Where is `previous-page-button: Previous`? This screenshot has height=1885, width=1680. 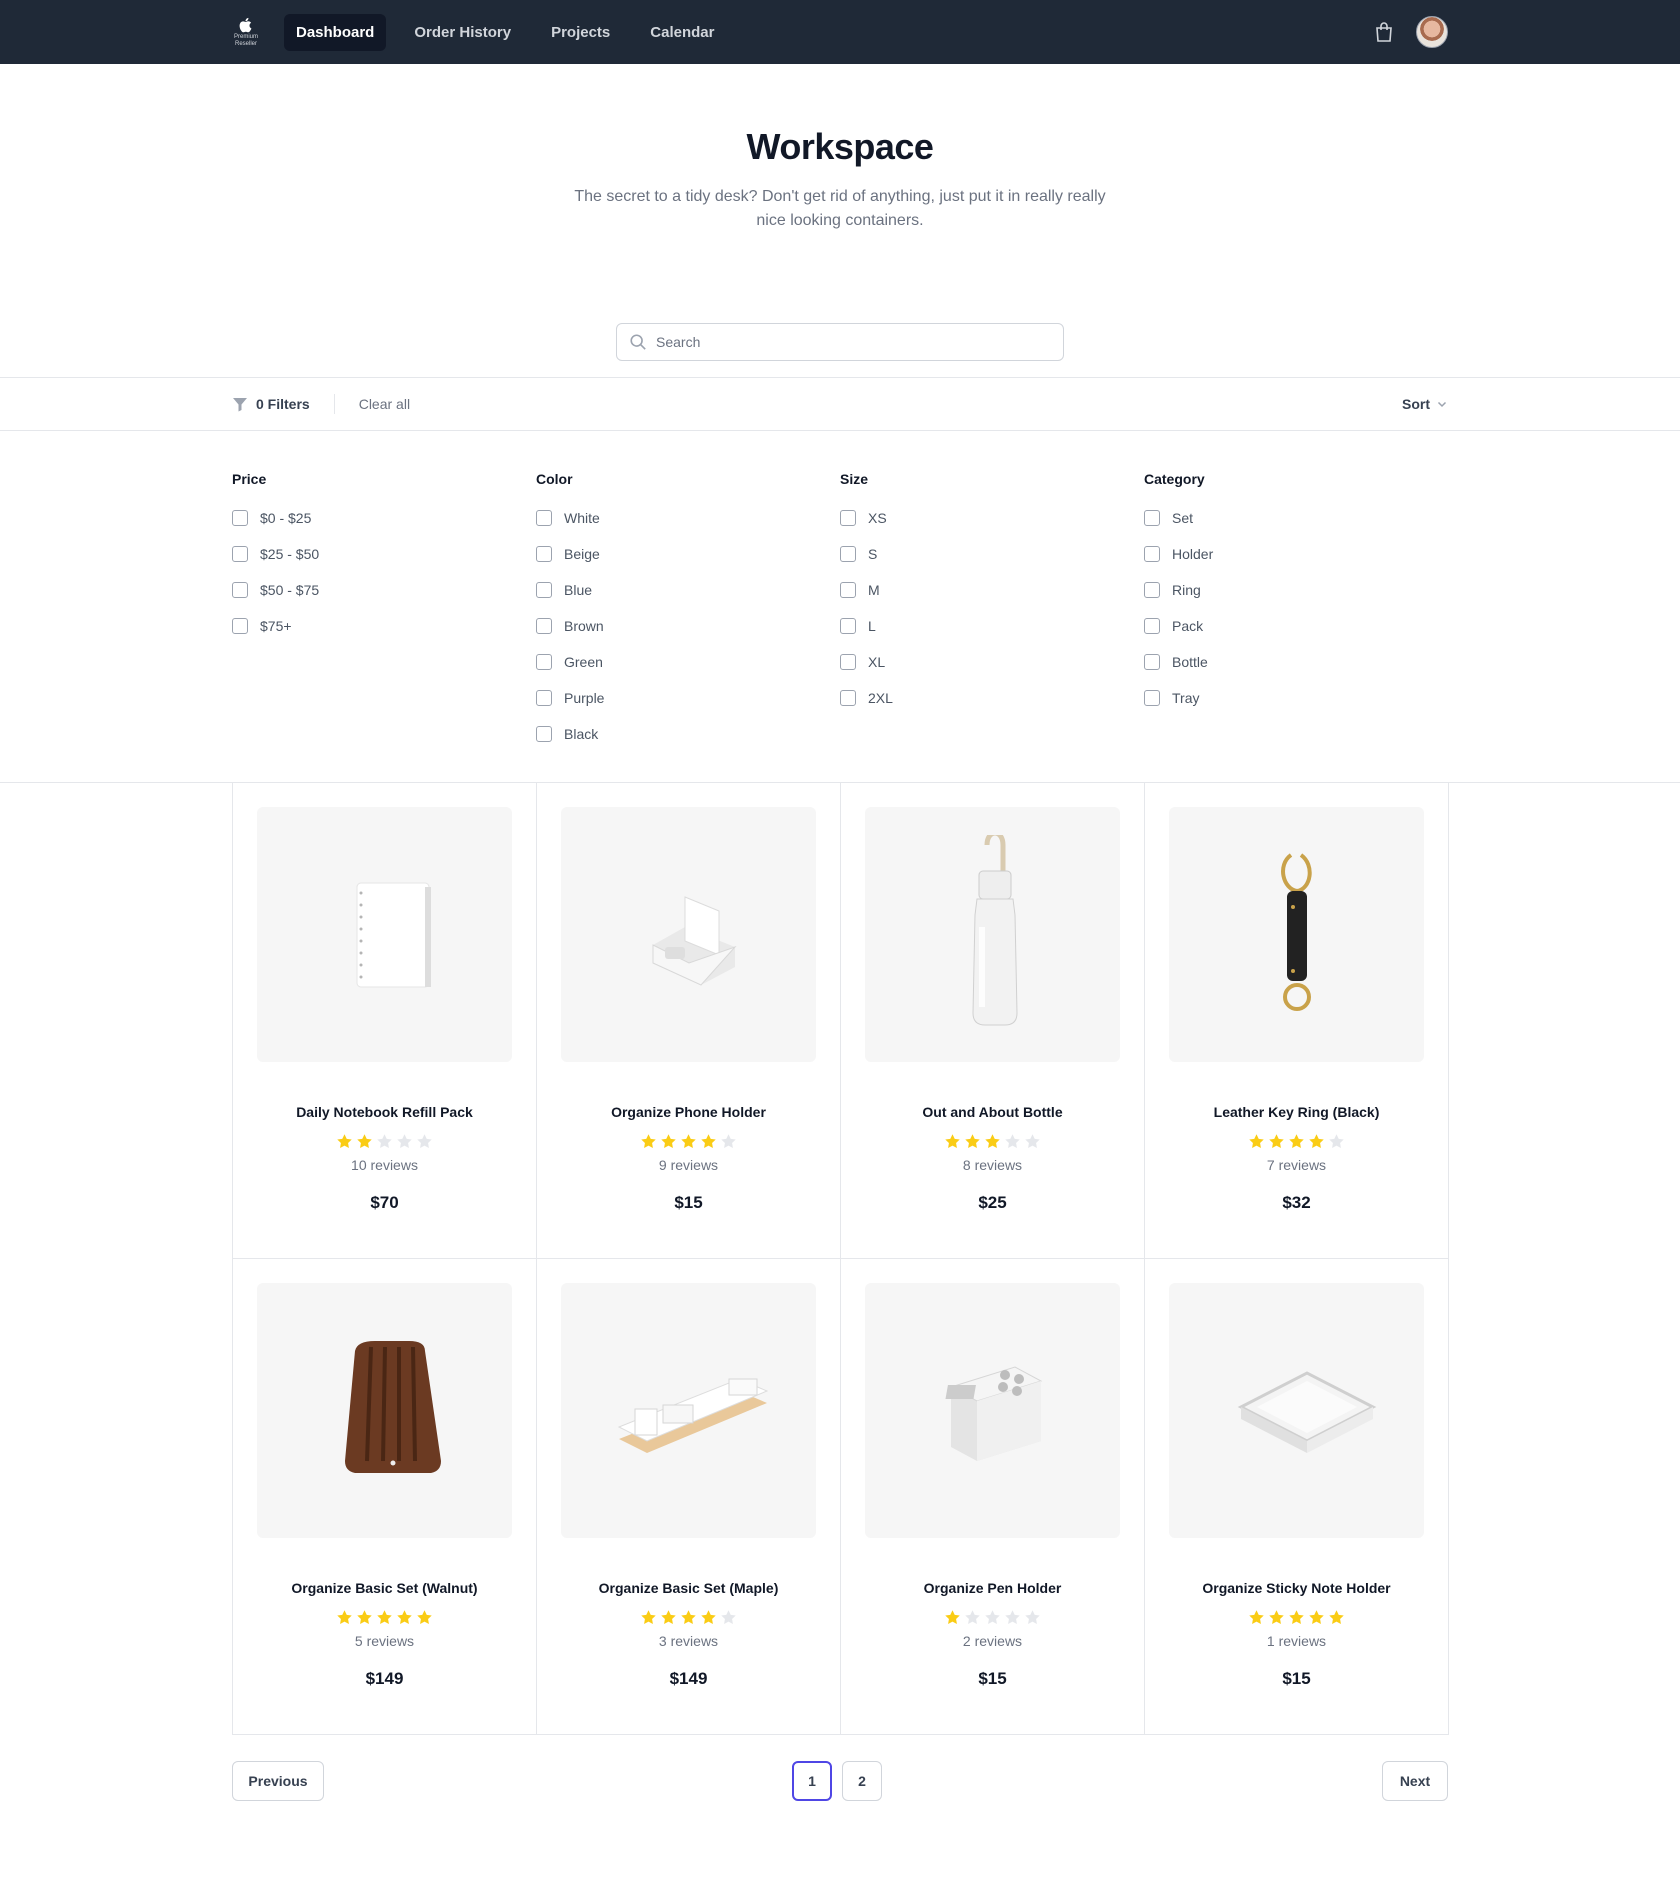
previous-page-button: Previous is located at coordinates (278, 1781).